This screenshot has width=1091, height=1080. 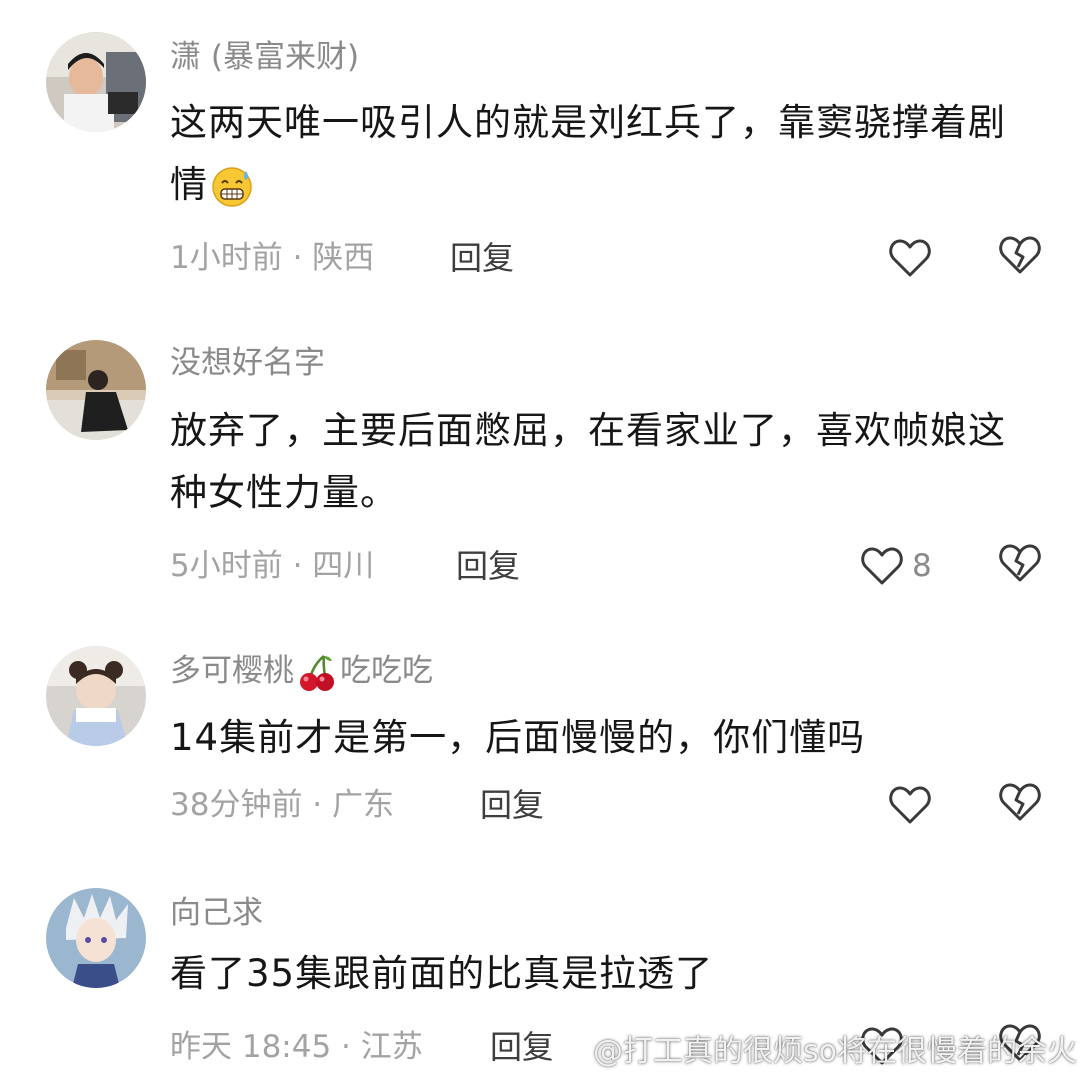 What do you see at coordinates (232, 186) in the screenshot?
I see `sweat-grin-emoji` at bounding box center [232, 186].